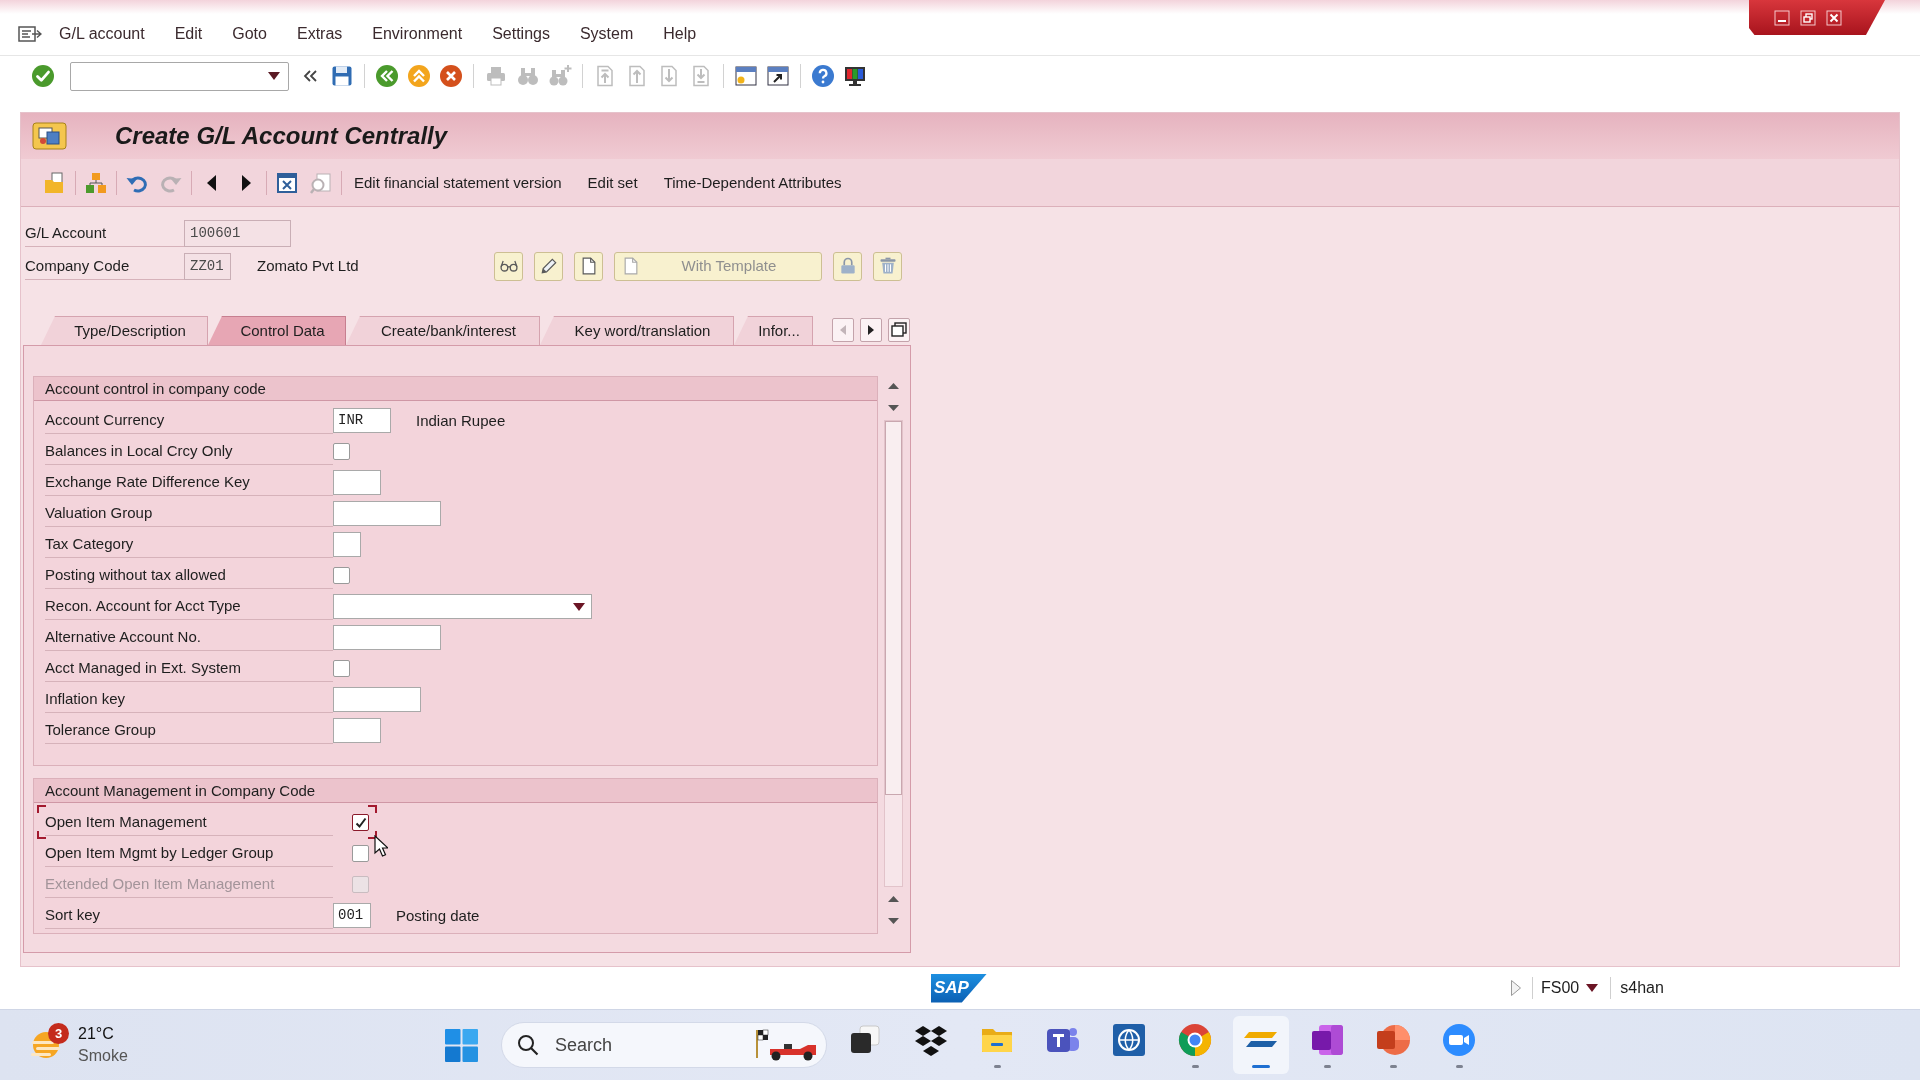  I want to click on menu-icon, so click(30, 34).